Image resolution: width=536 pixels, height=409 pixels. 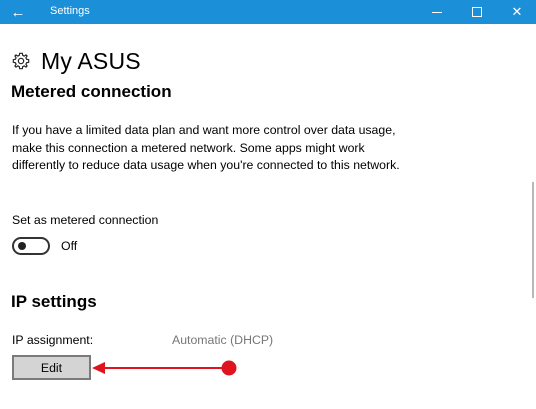 I want to click on scrollbar, so click(x=533, y=216).